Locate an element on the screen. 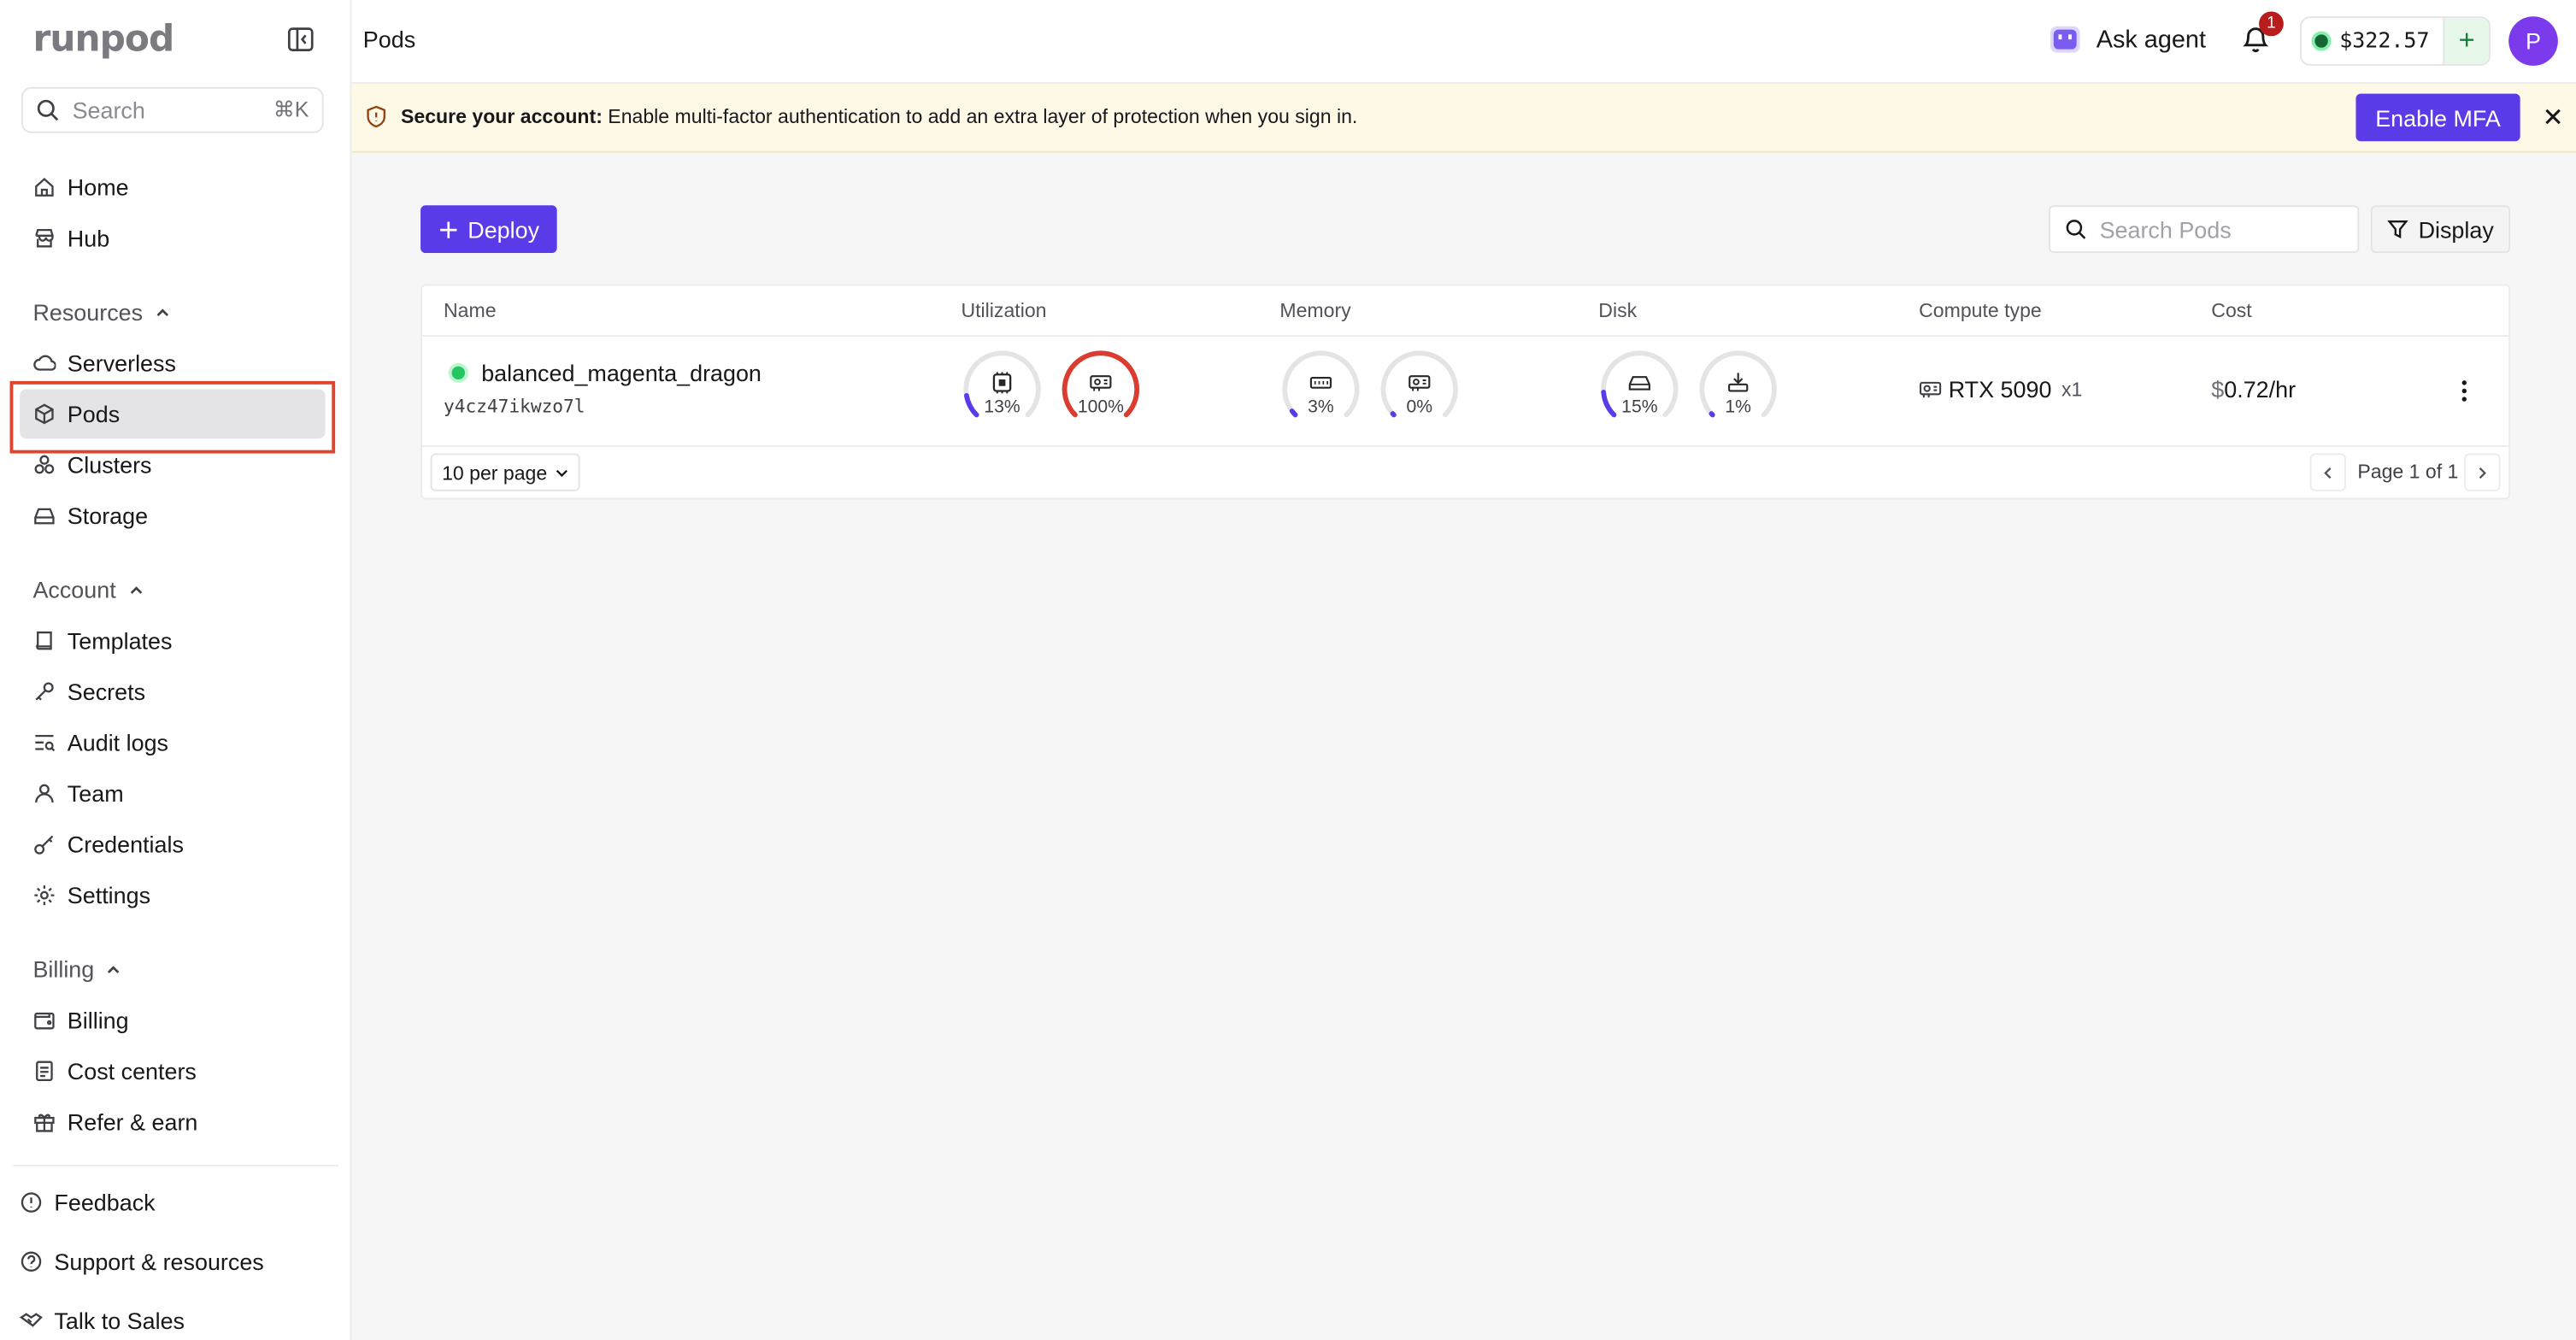 This screenshot has width=2576, height=1340. feedback-link: Feedback is located at coordinates (88, 1202).